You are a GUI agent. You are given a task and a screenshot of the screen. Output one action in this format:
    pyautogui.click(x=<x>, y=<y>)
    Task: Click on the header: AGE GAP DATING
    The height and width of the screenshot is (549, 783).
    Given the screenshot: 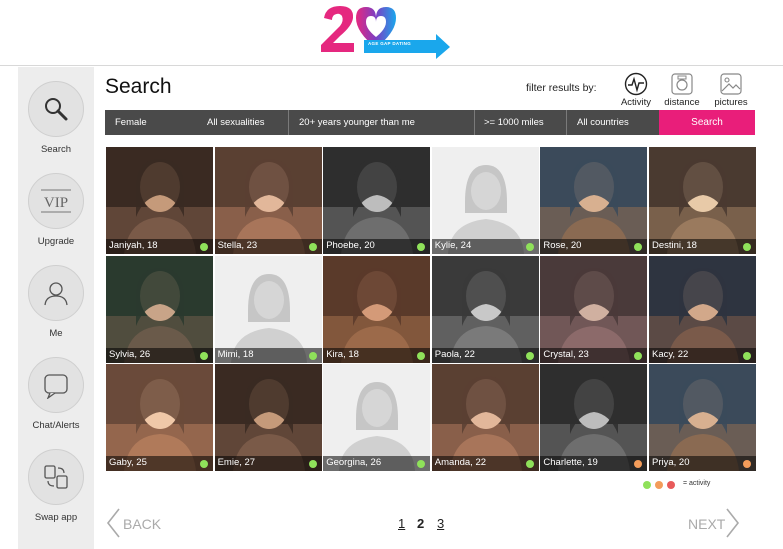 What is the action you would take?
    pyautogui.click(x=391, y=33)
    